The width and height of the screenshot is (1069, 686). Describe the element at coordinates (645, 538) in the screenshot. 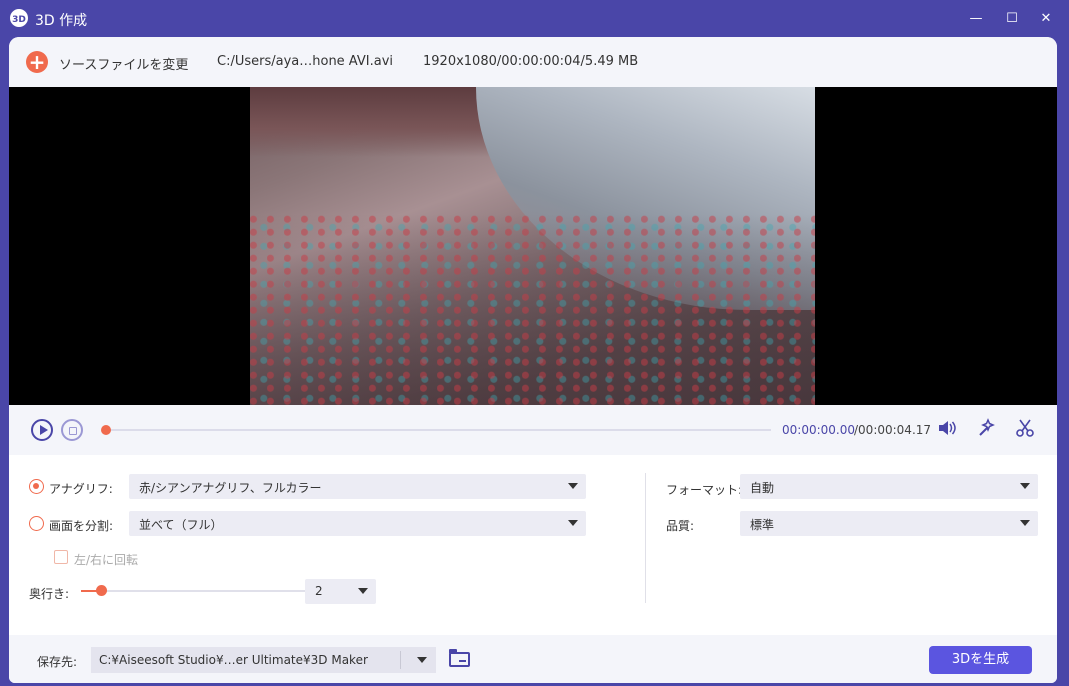

I see `settings-divider` at that location.